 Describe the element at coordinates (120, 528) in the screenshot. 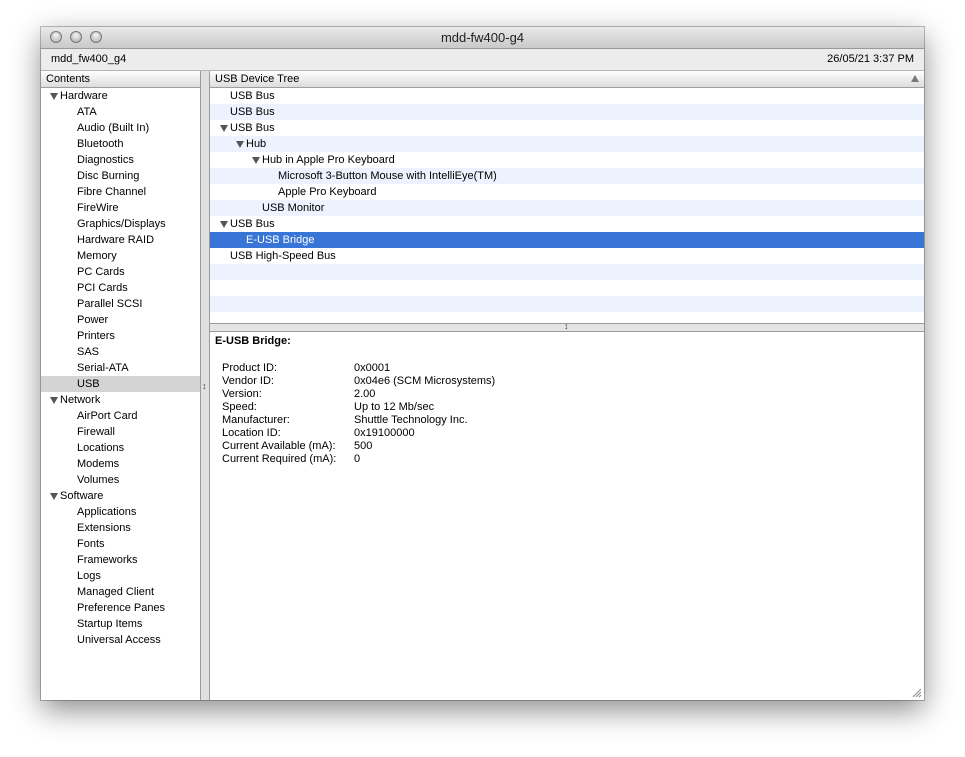

I see `sidebar-item: Extensions` at that location.